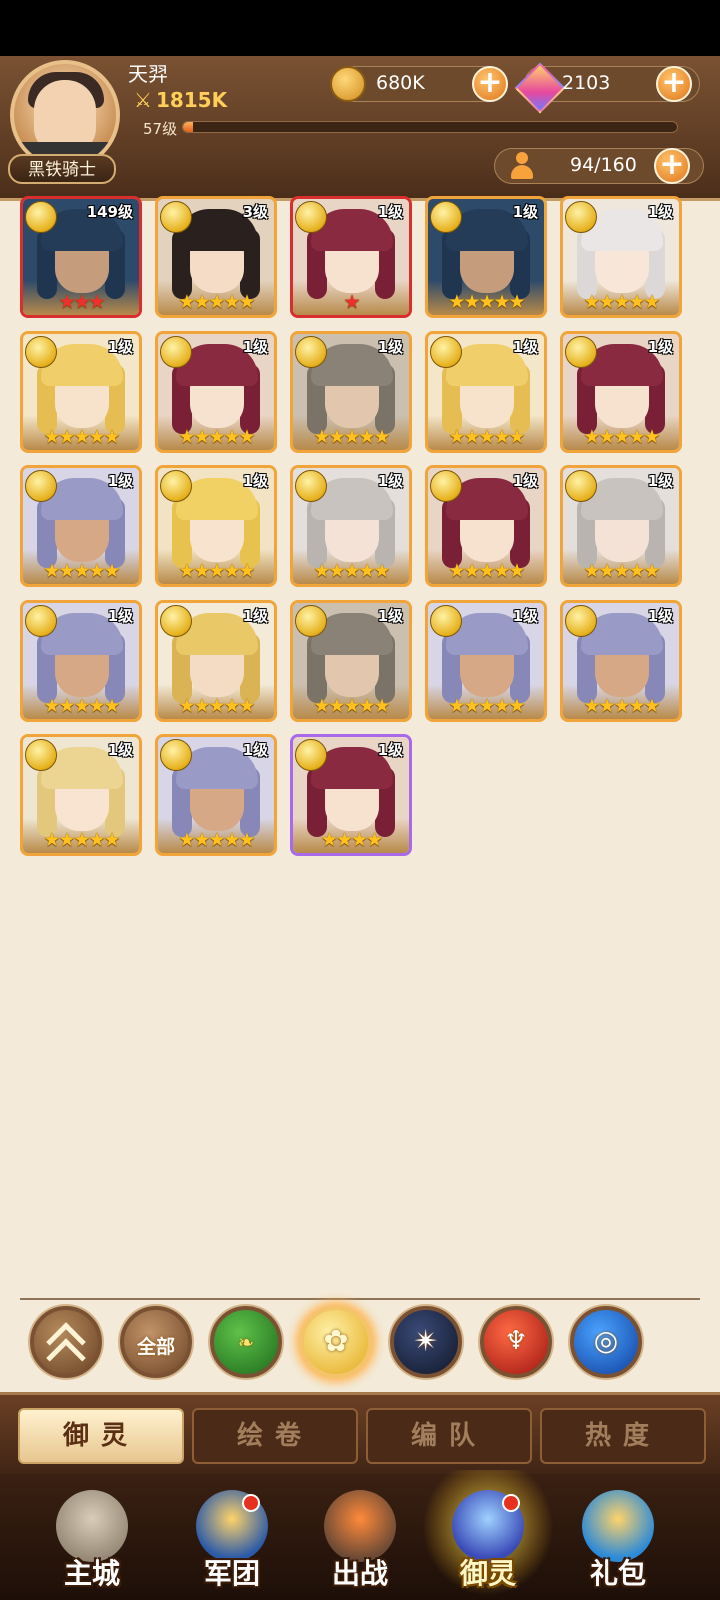 The width and height of the screenshot is (720, 1600). Describe the element at coordinates (251, 1503) in the screenshot. I see `legion-notification-dot` at that location.